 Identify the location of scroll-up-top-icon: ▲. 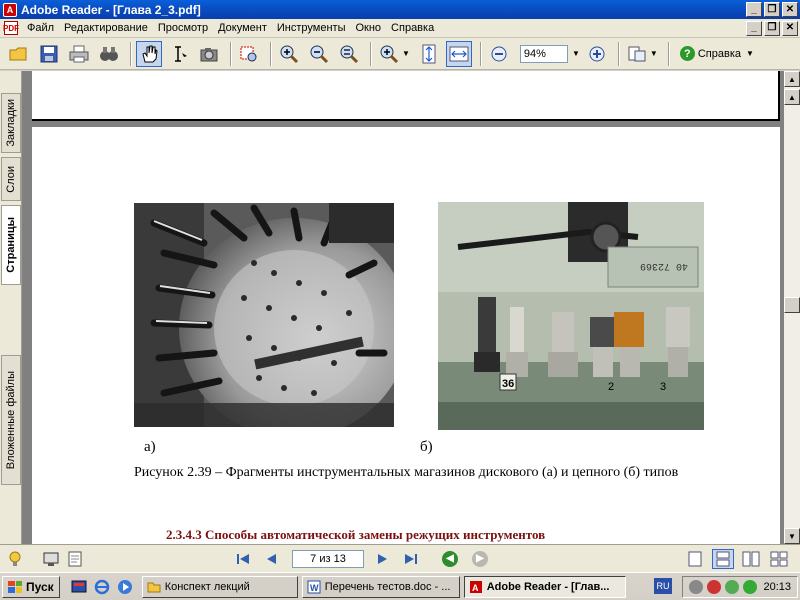
(792, 79).